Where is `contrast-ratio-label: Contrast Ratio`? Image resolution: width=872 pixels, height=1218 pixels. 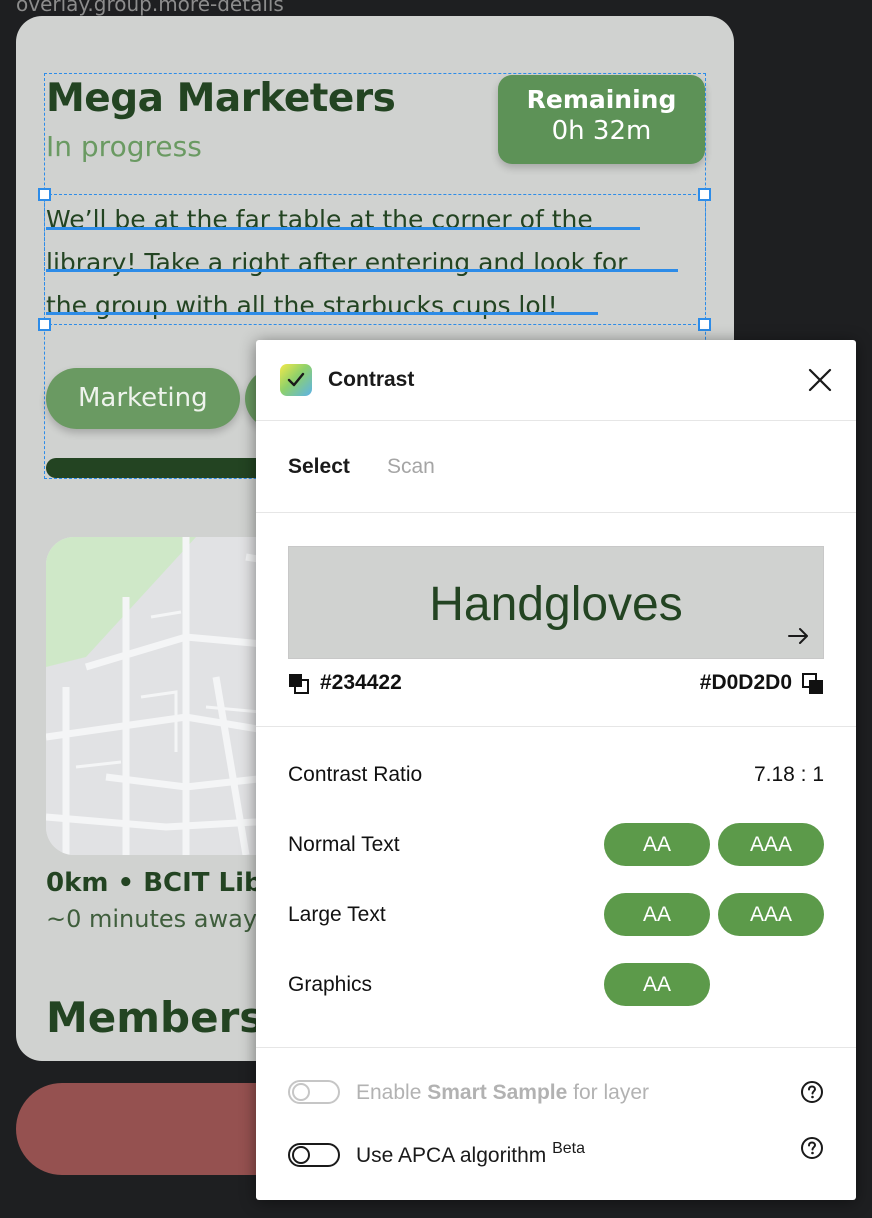 contrast-ratio-label: Contrast Ratio is located at coordinates (355, 774).